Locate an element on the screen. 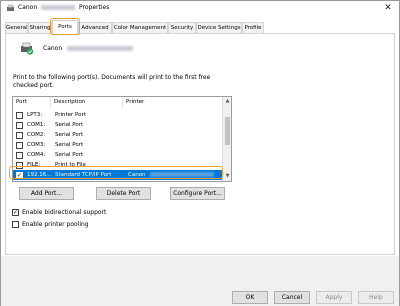 The image size is (400, 306). port-name: LPT3: is located at coordinates (35, 115).